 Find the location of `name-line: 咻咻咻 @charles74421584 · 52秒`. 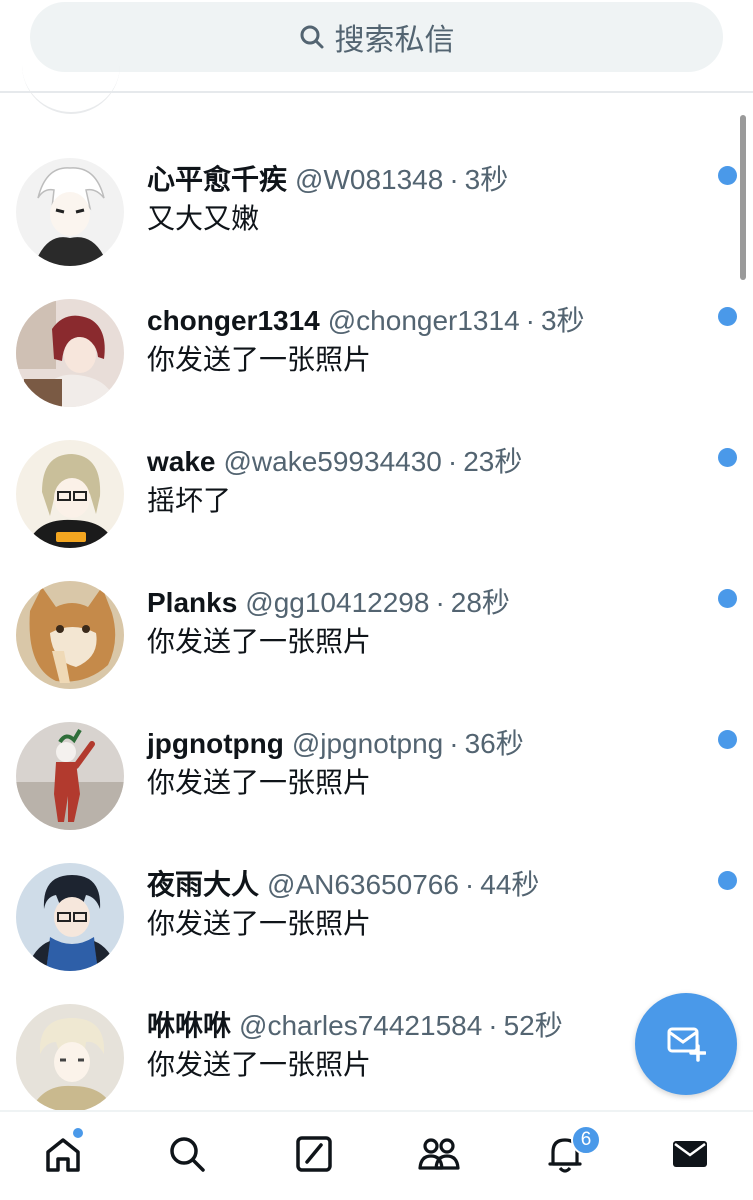

name-line: 咻咻咻 @charles74421584 · 52秒 is located at coordinates (355, 1022).